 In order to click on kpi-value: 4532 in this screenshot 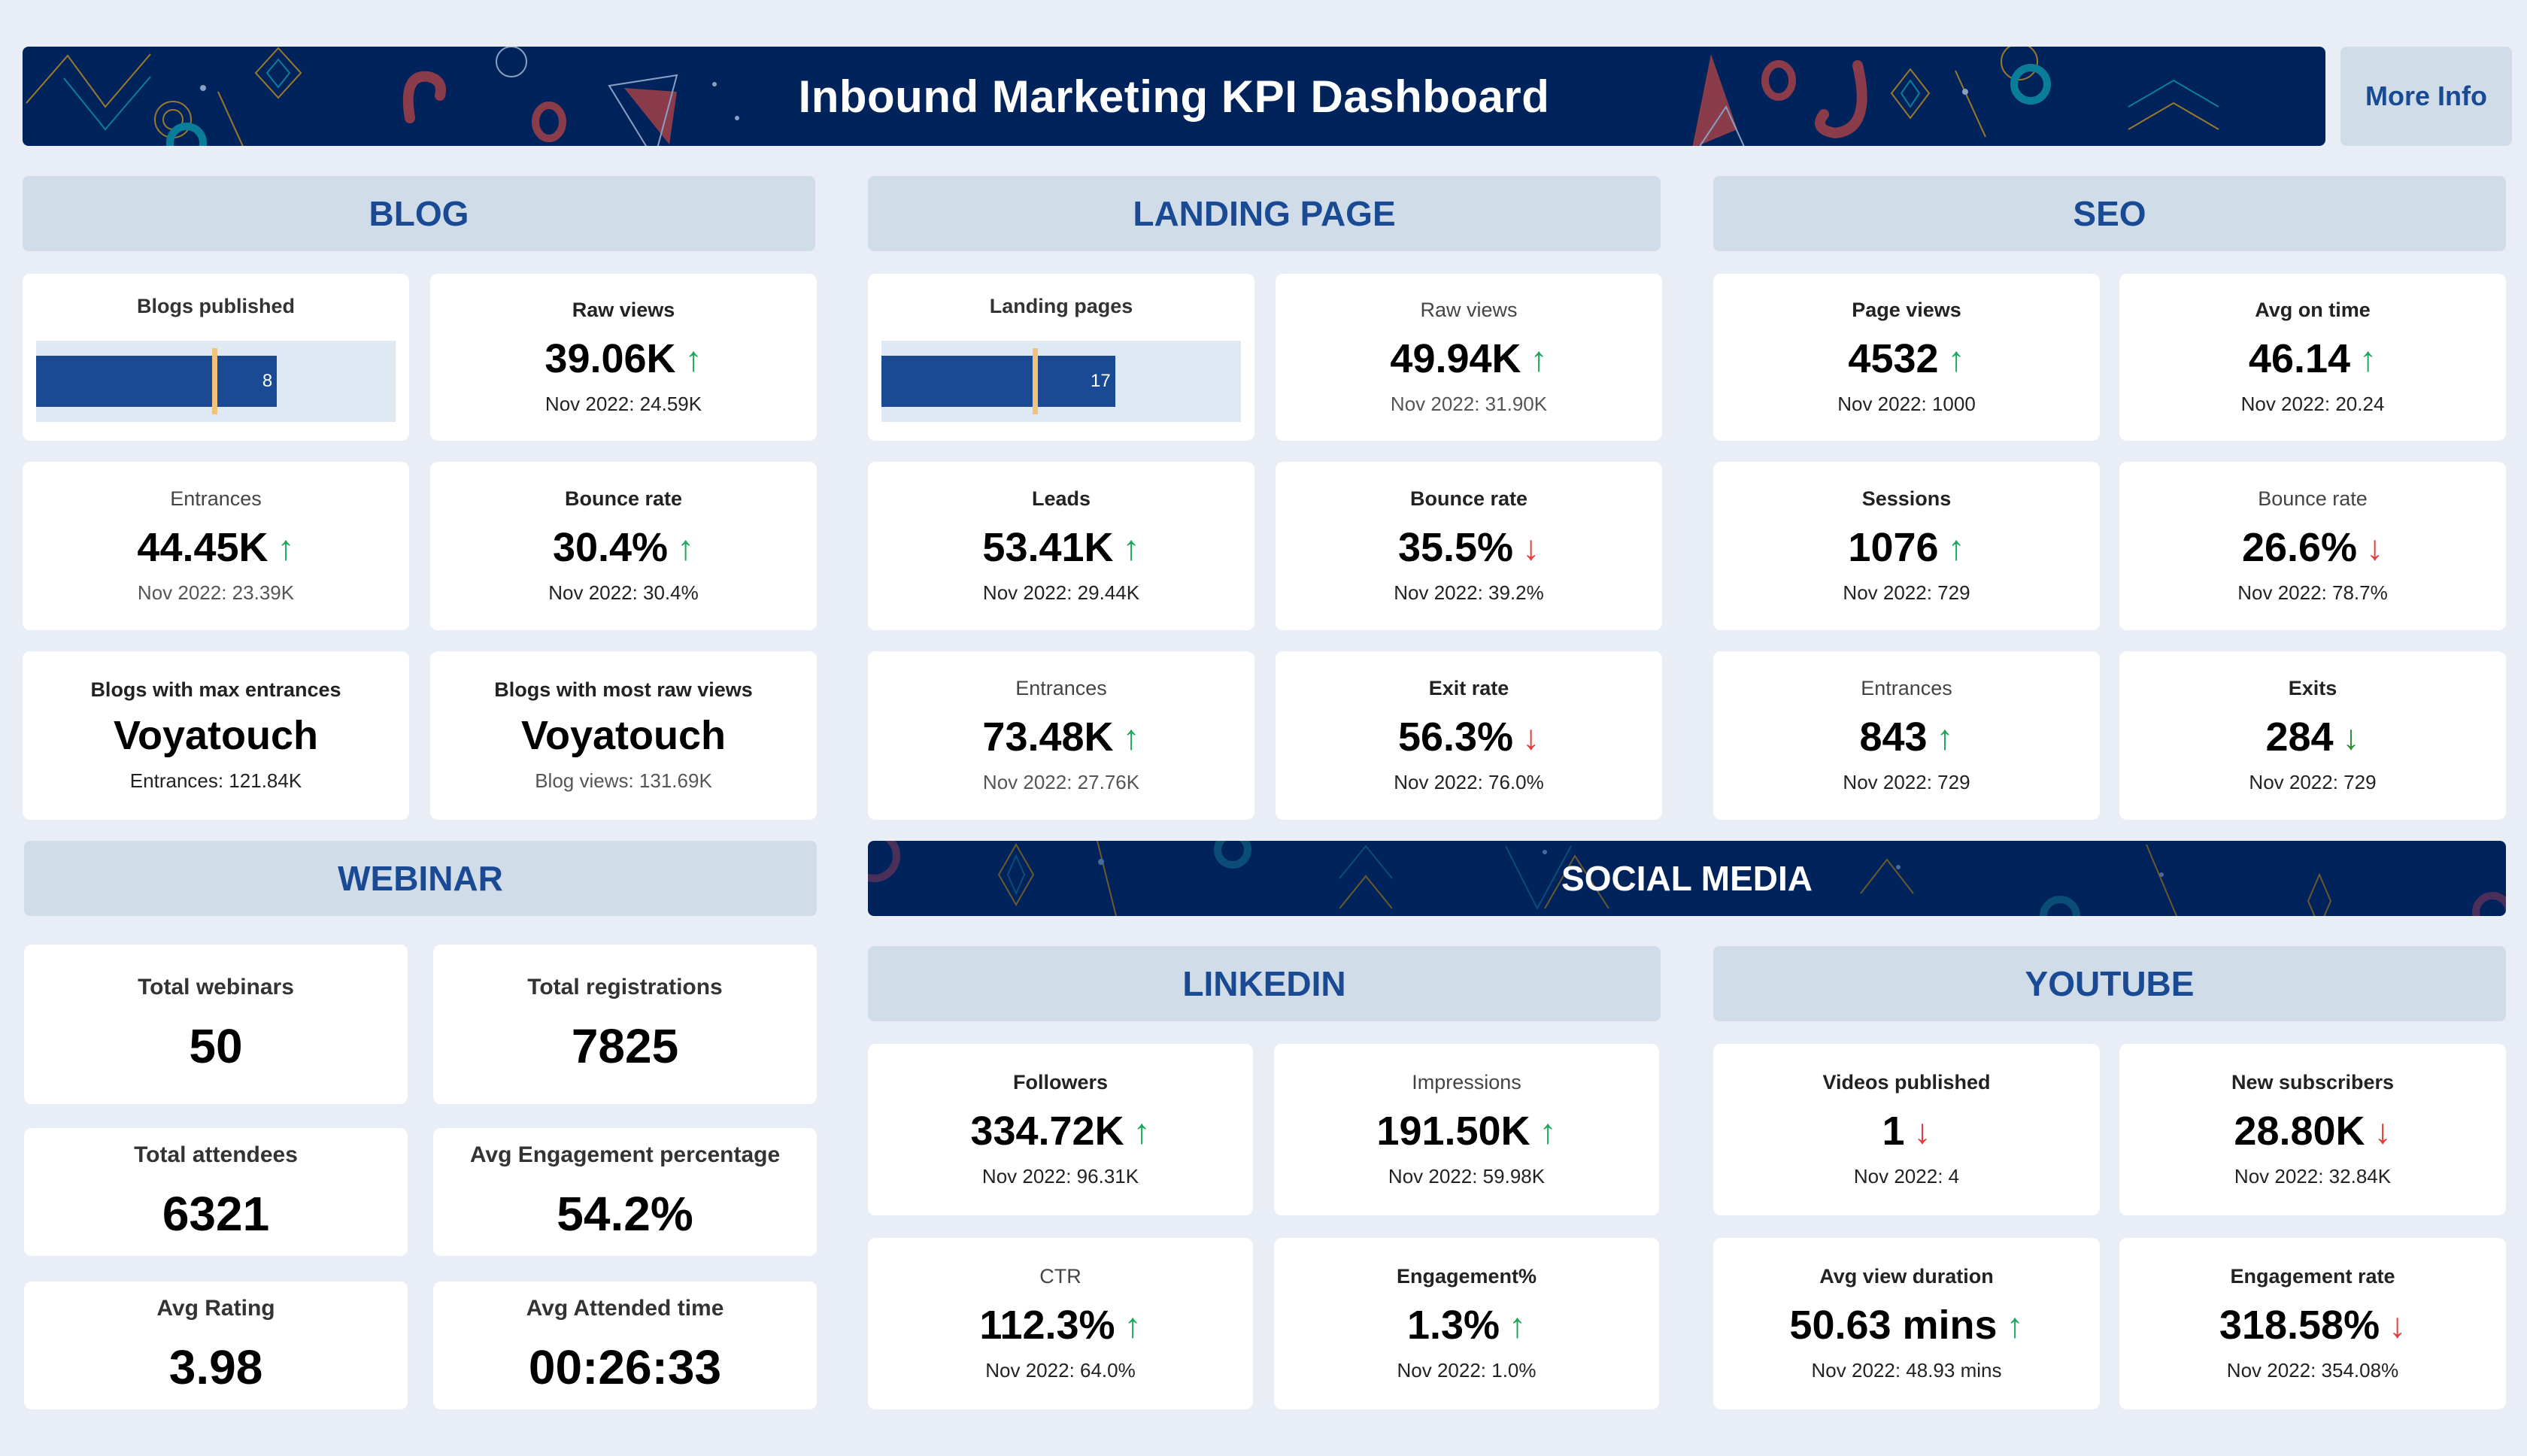, I will do `click(1893, 358)`.